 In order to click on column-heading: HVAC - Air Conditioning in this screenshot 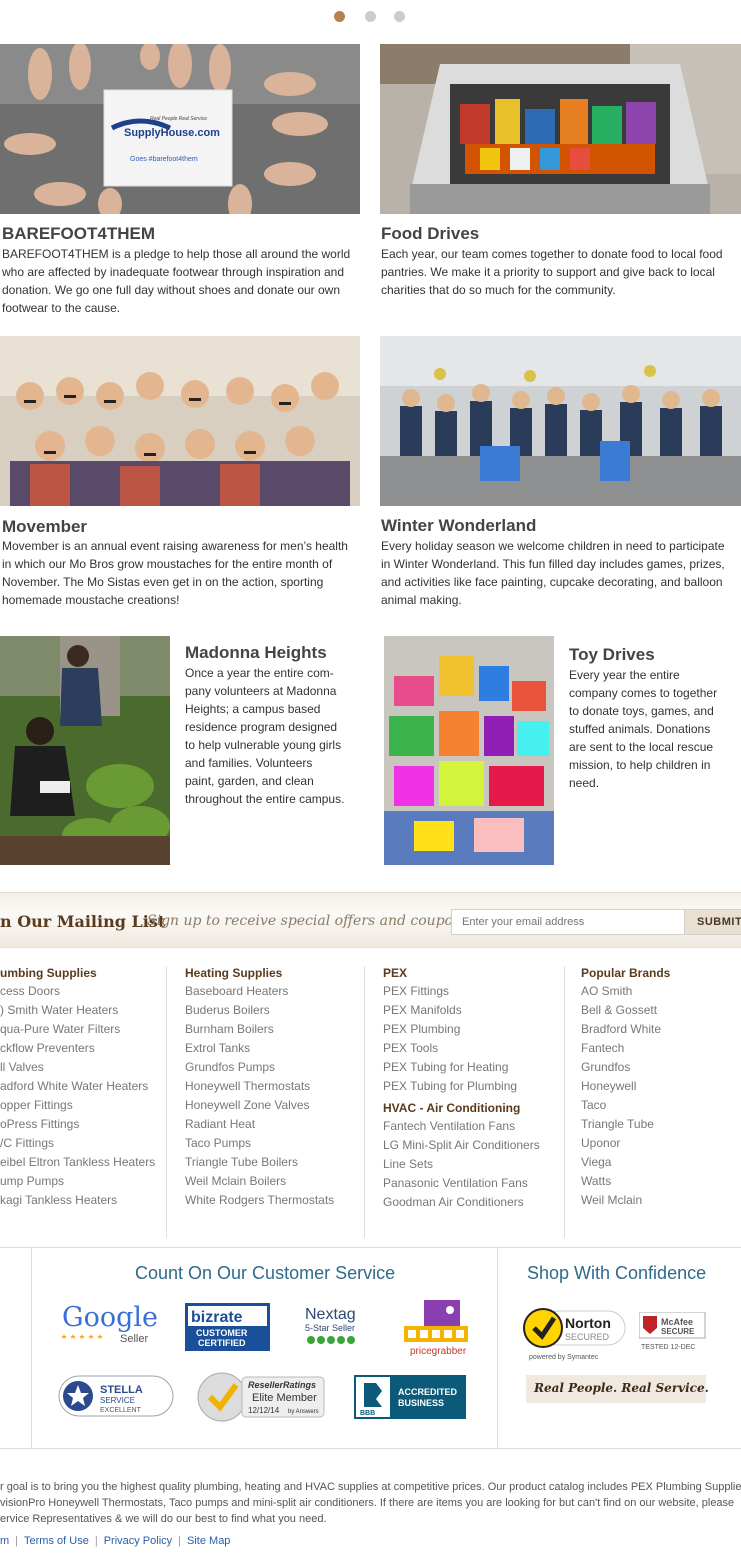, I will do `click(461, 1109)`.